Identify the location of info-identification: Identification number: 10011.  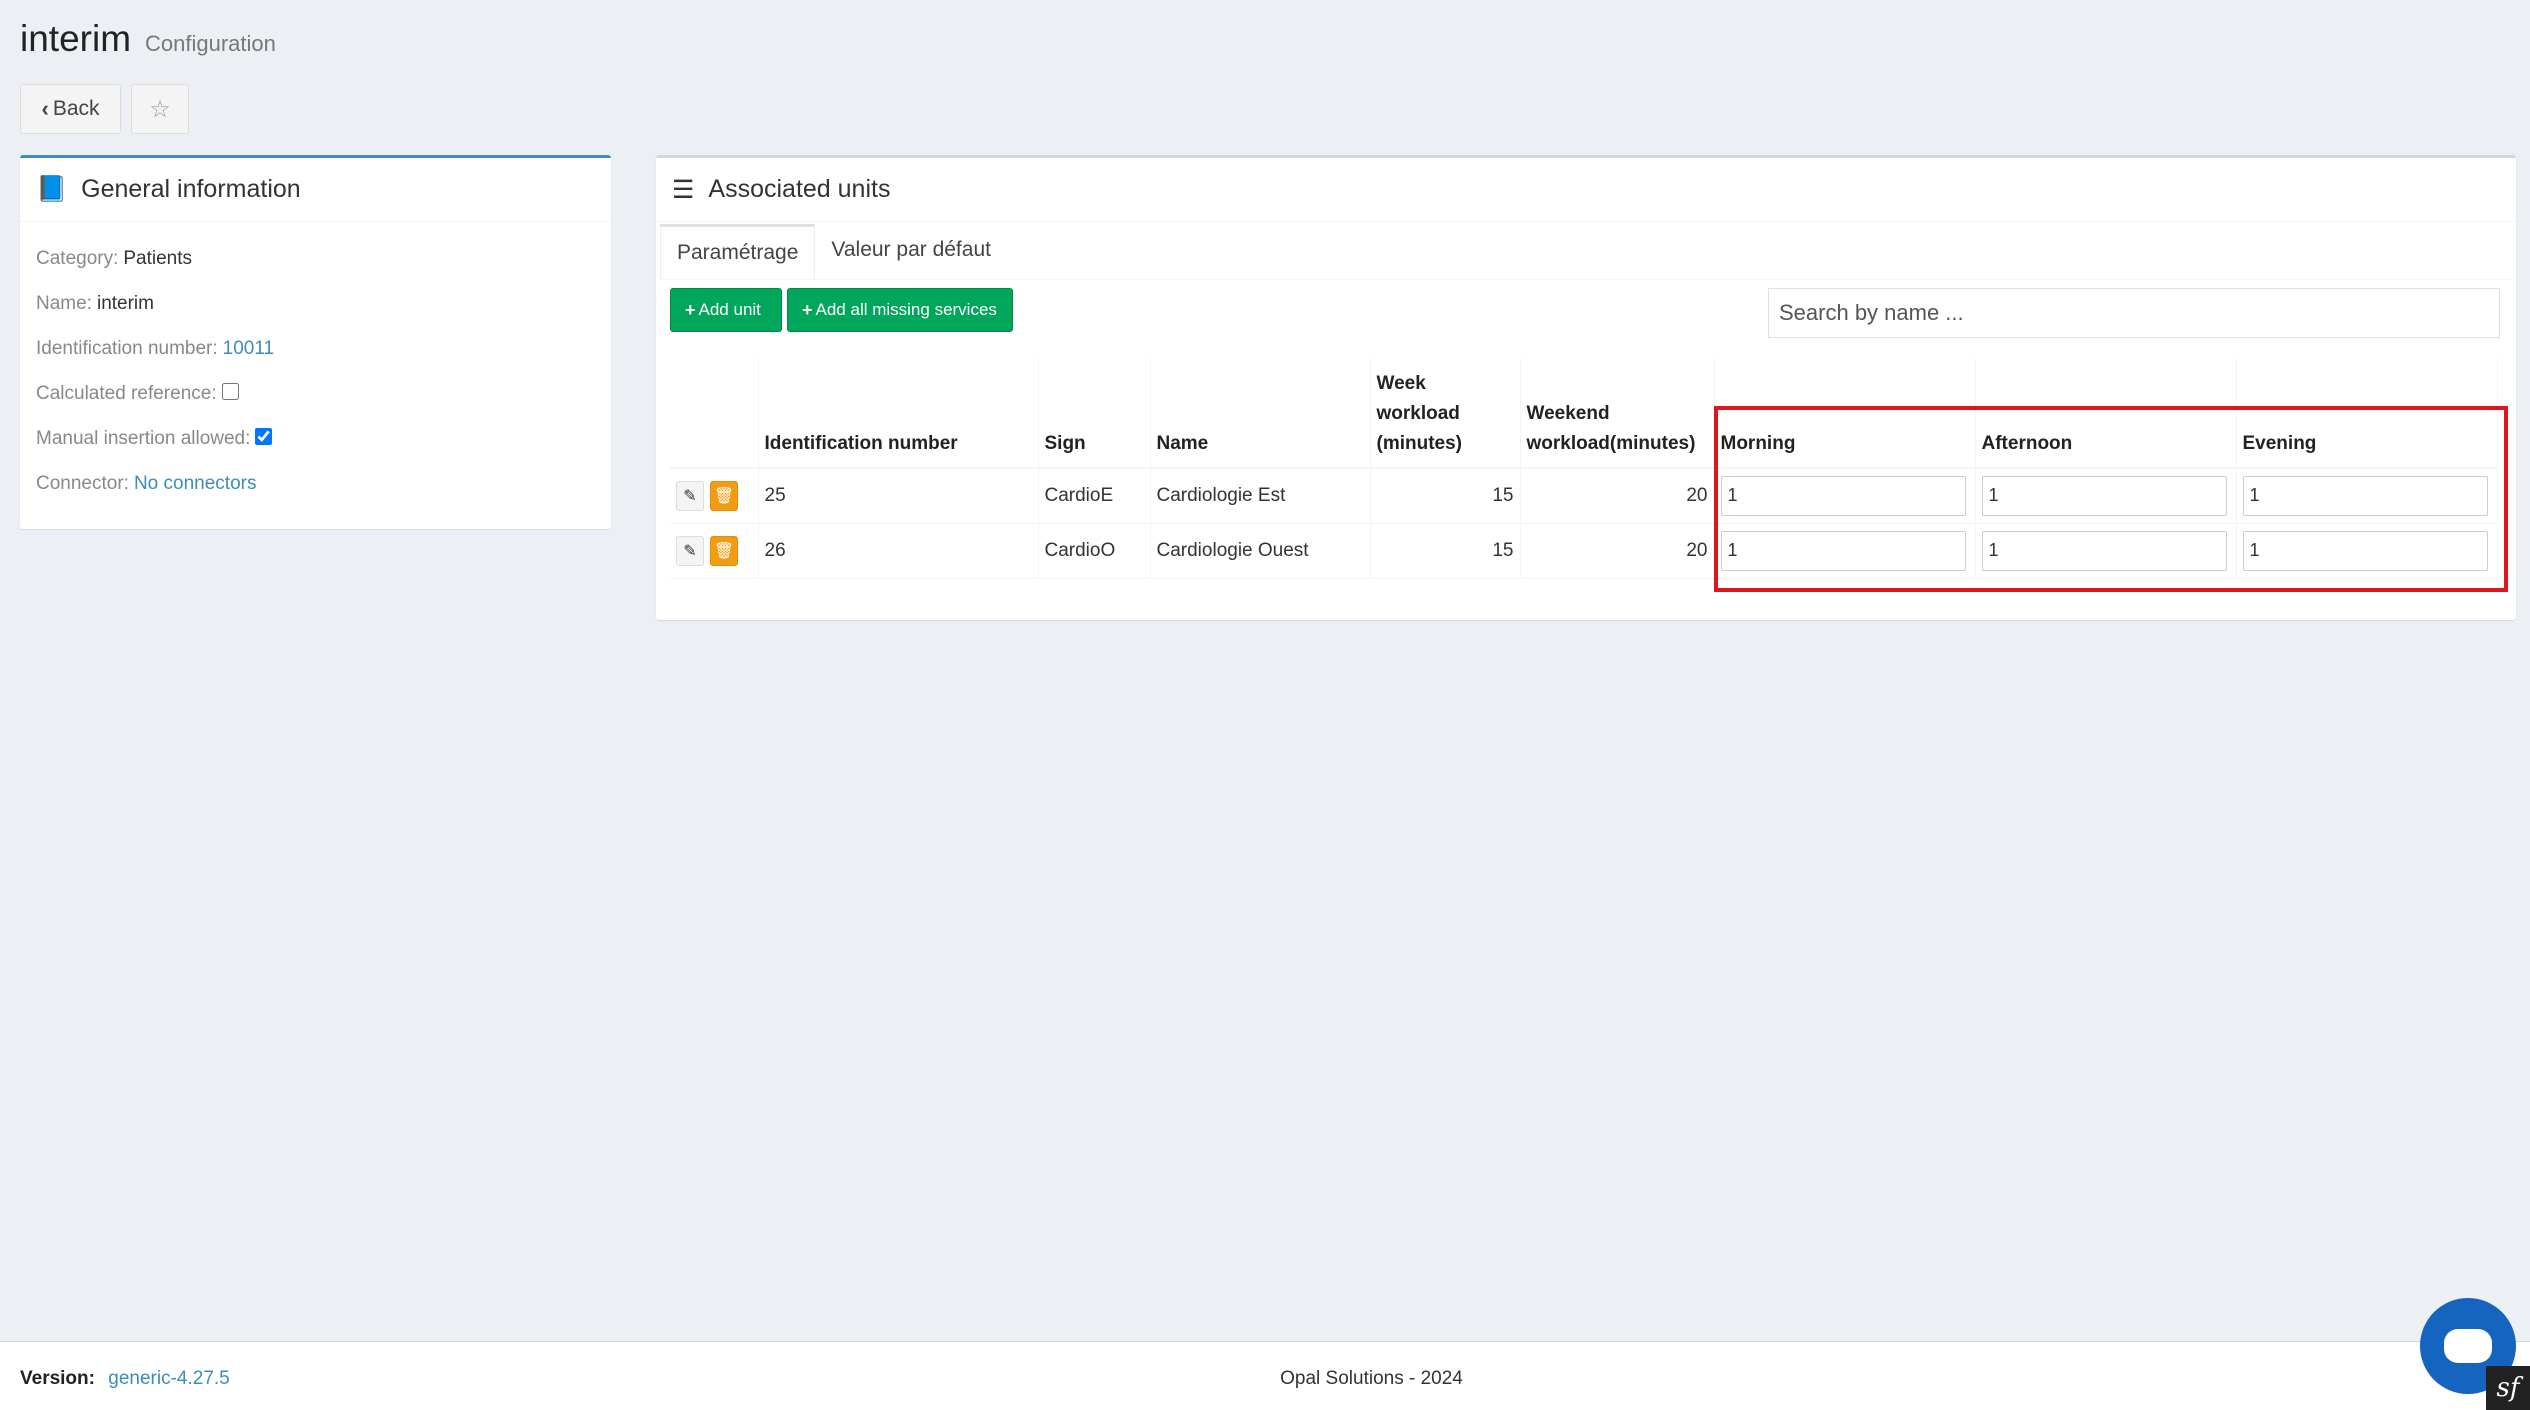
(315, 348).